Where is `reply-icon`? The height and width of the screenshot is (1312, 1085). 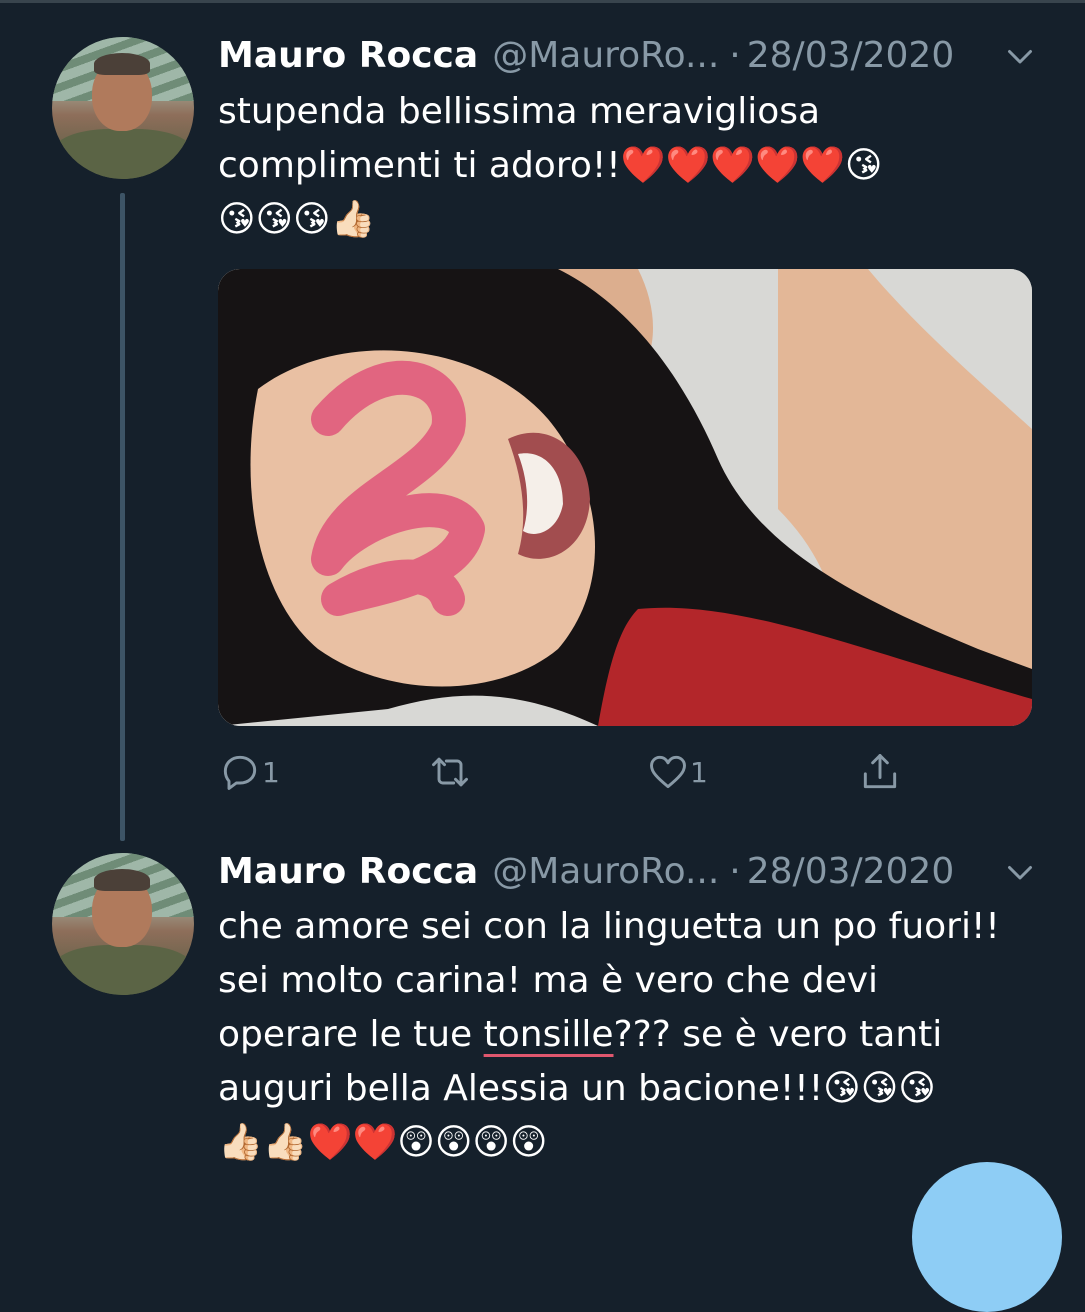
reply-icon is located at coordinates (240, 772).